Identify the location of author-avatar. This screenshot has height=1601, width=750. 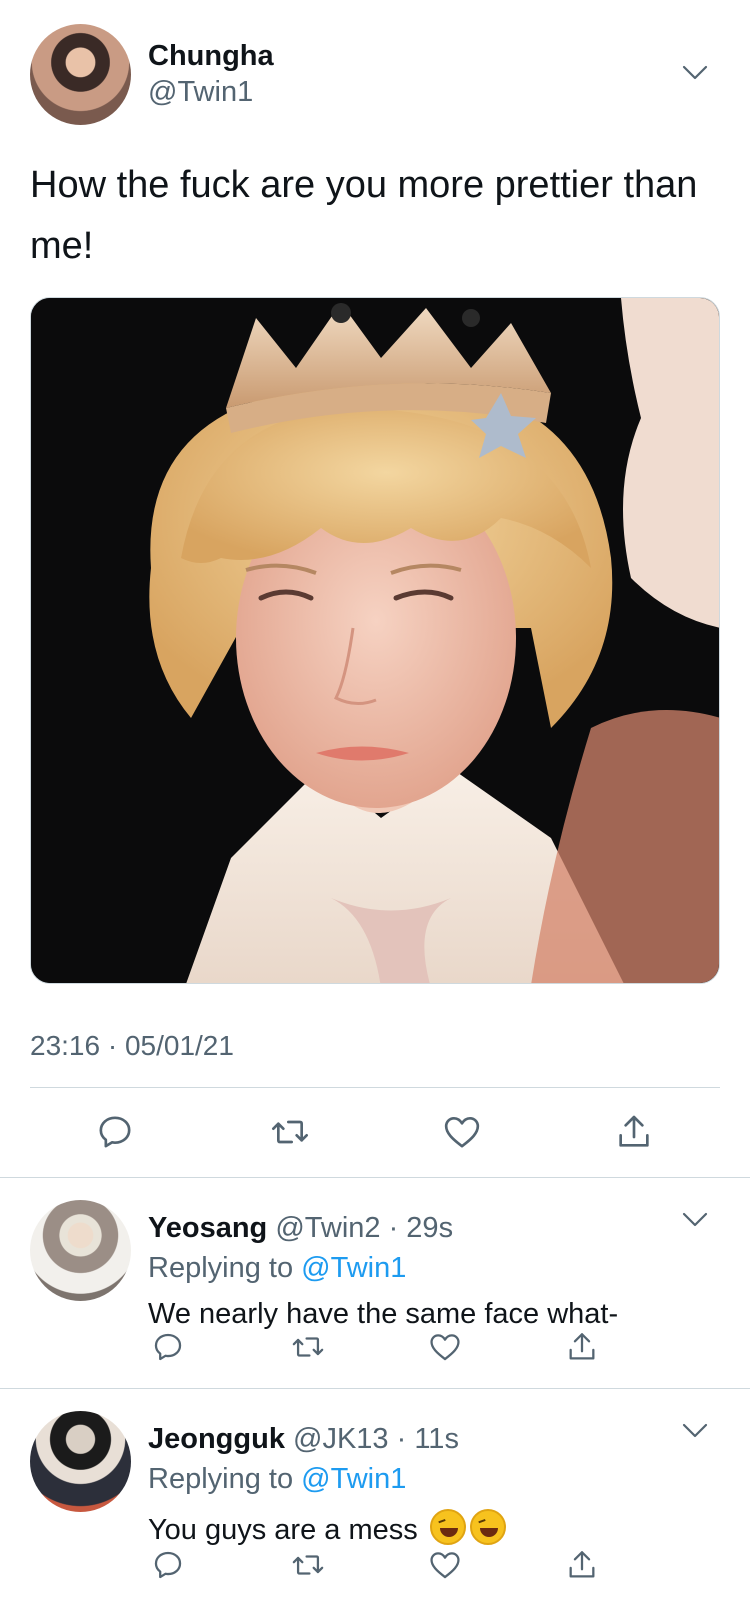
(80, 74).